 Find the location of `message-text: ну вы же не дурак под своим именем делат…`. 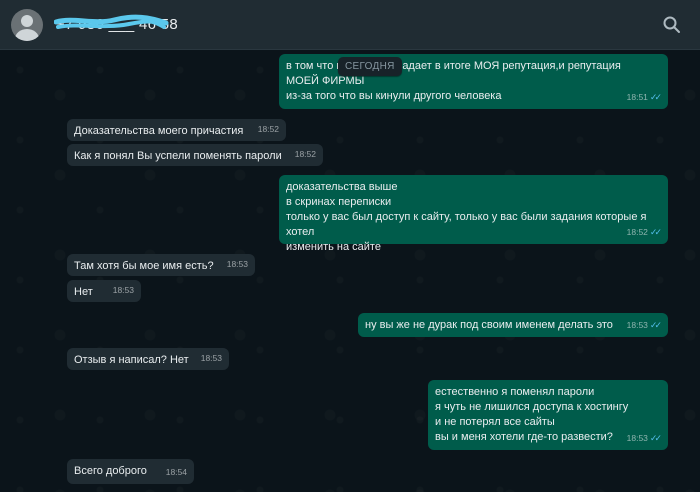

message-text: ну вы же не дурак под своим именем делат… is located at coordinates (489, 325).